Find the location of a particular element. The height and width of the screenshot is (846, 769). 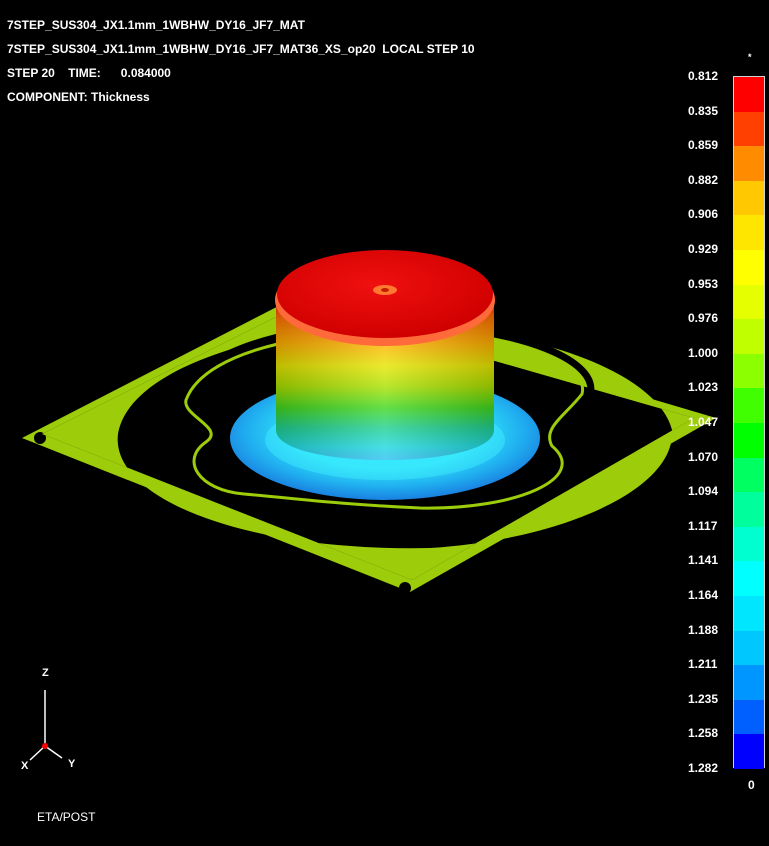

legend-tick-label: 1.188 is located at coordinates (703, 629).